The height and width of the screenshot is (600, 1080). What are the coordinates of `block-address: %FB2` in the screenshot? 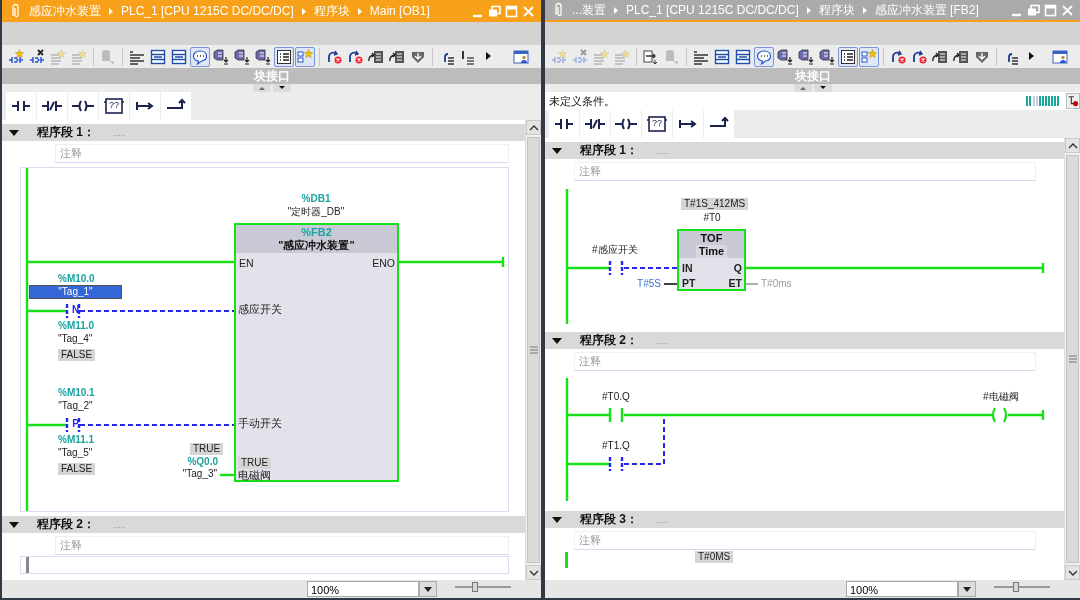 It's located at (316, 232).